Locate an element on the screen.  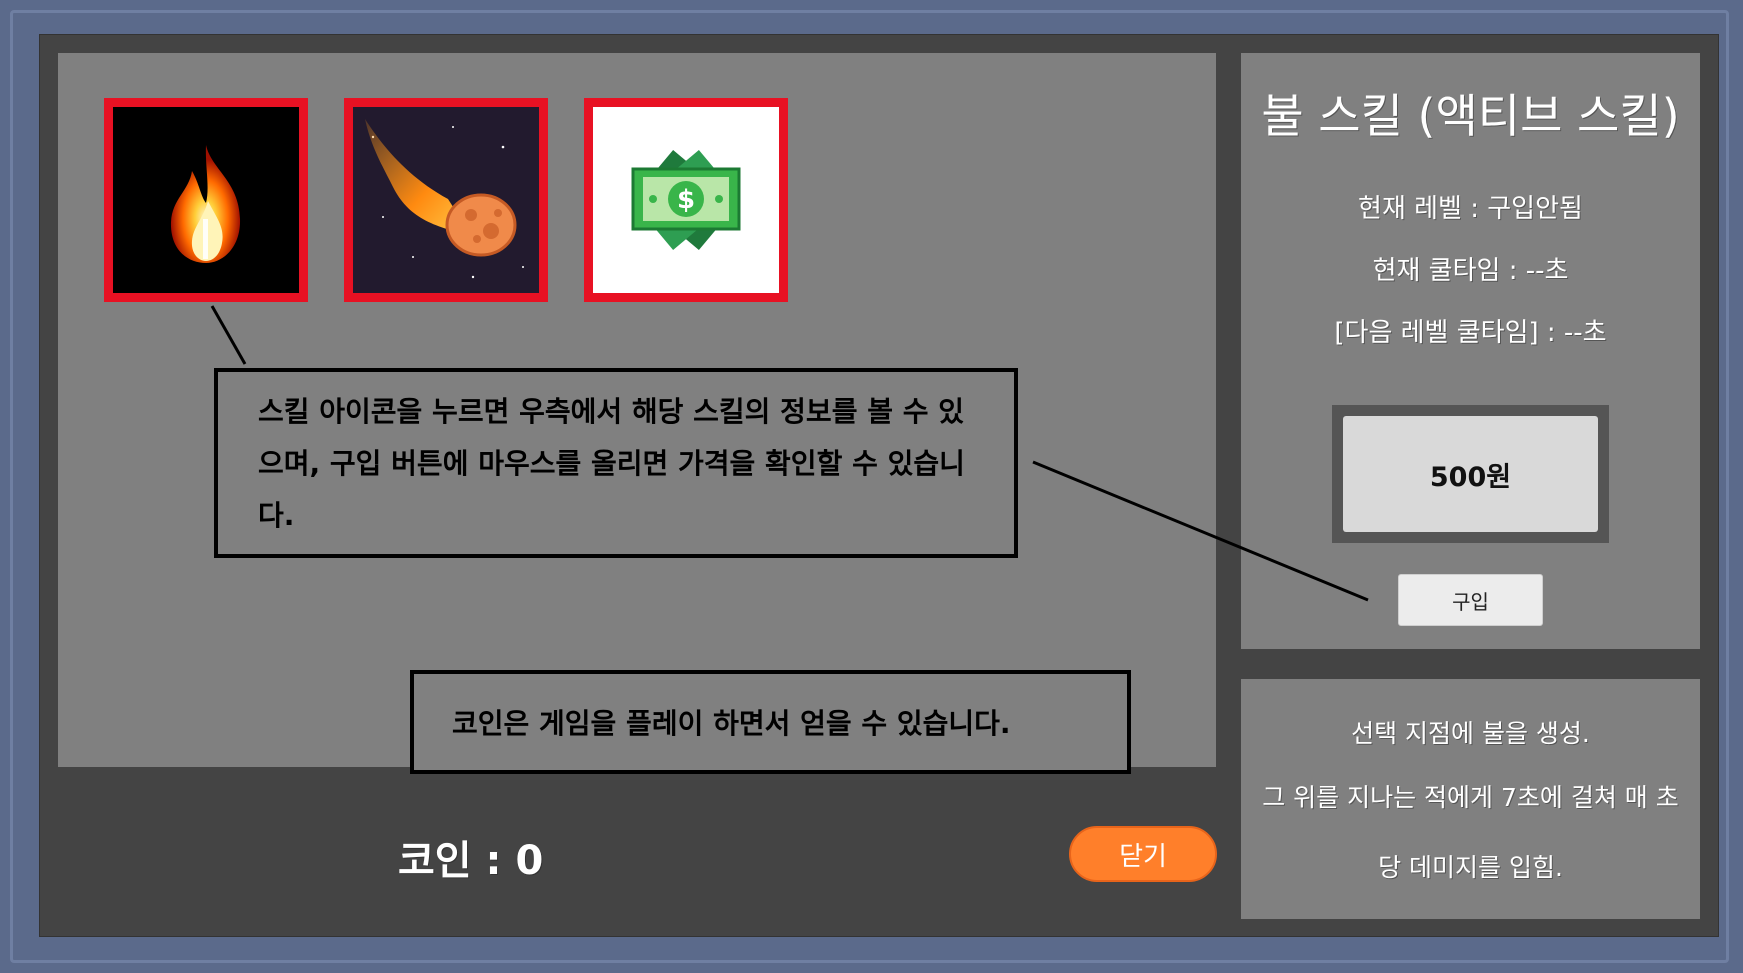
skill-icon-fire is located at coordinates (206, 200).